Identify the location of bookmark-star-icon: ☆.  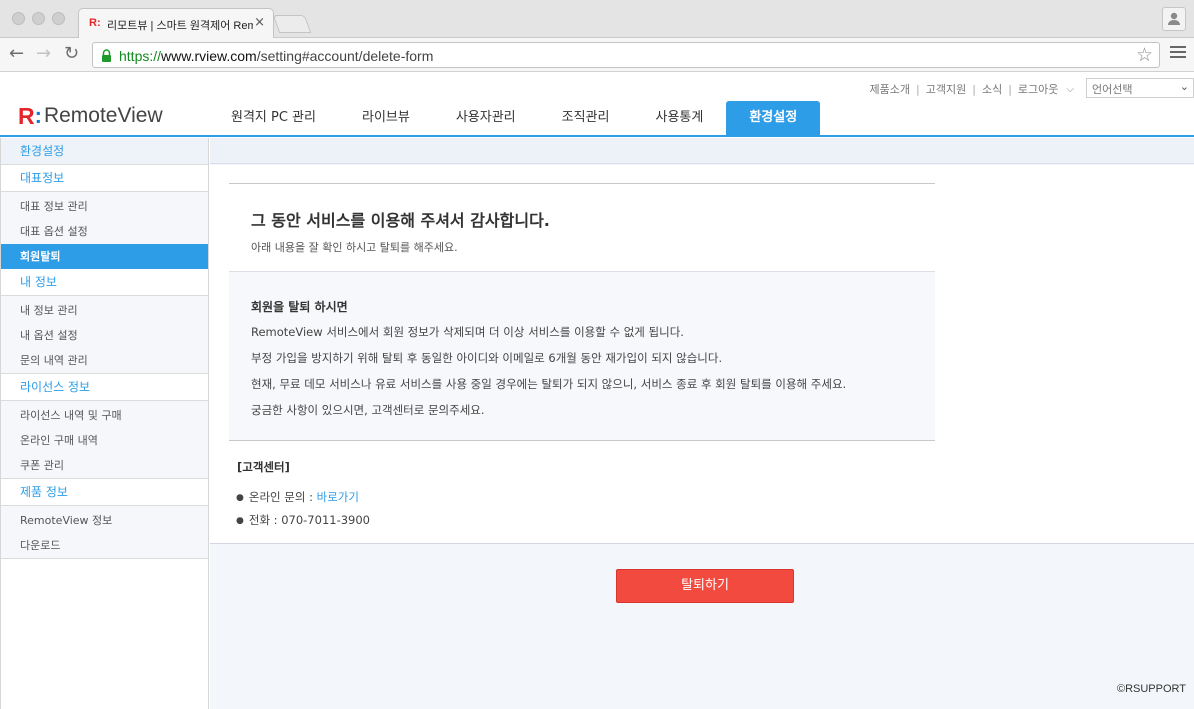
(1144, 55).